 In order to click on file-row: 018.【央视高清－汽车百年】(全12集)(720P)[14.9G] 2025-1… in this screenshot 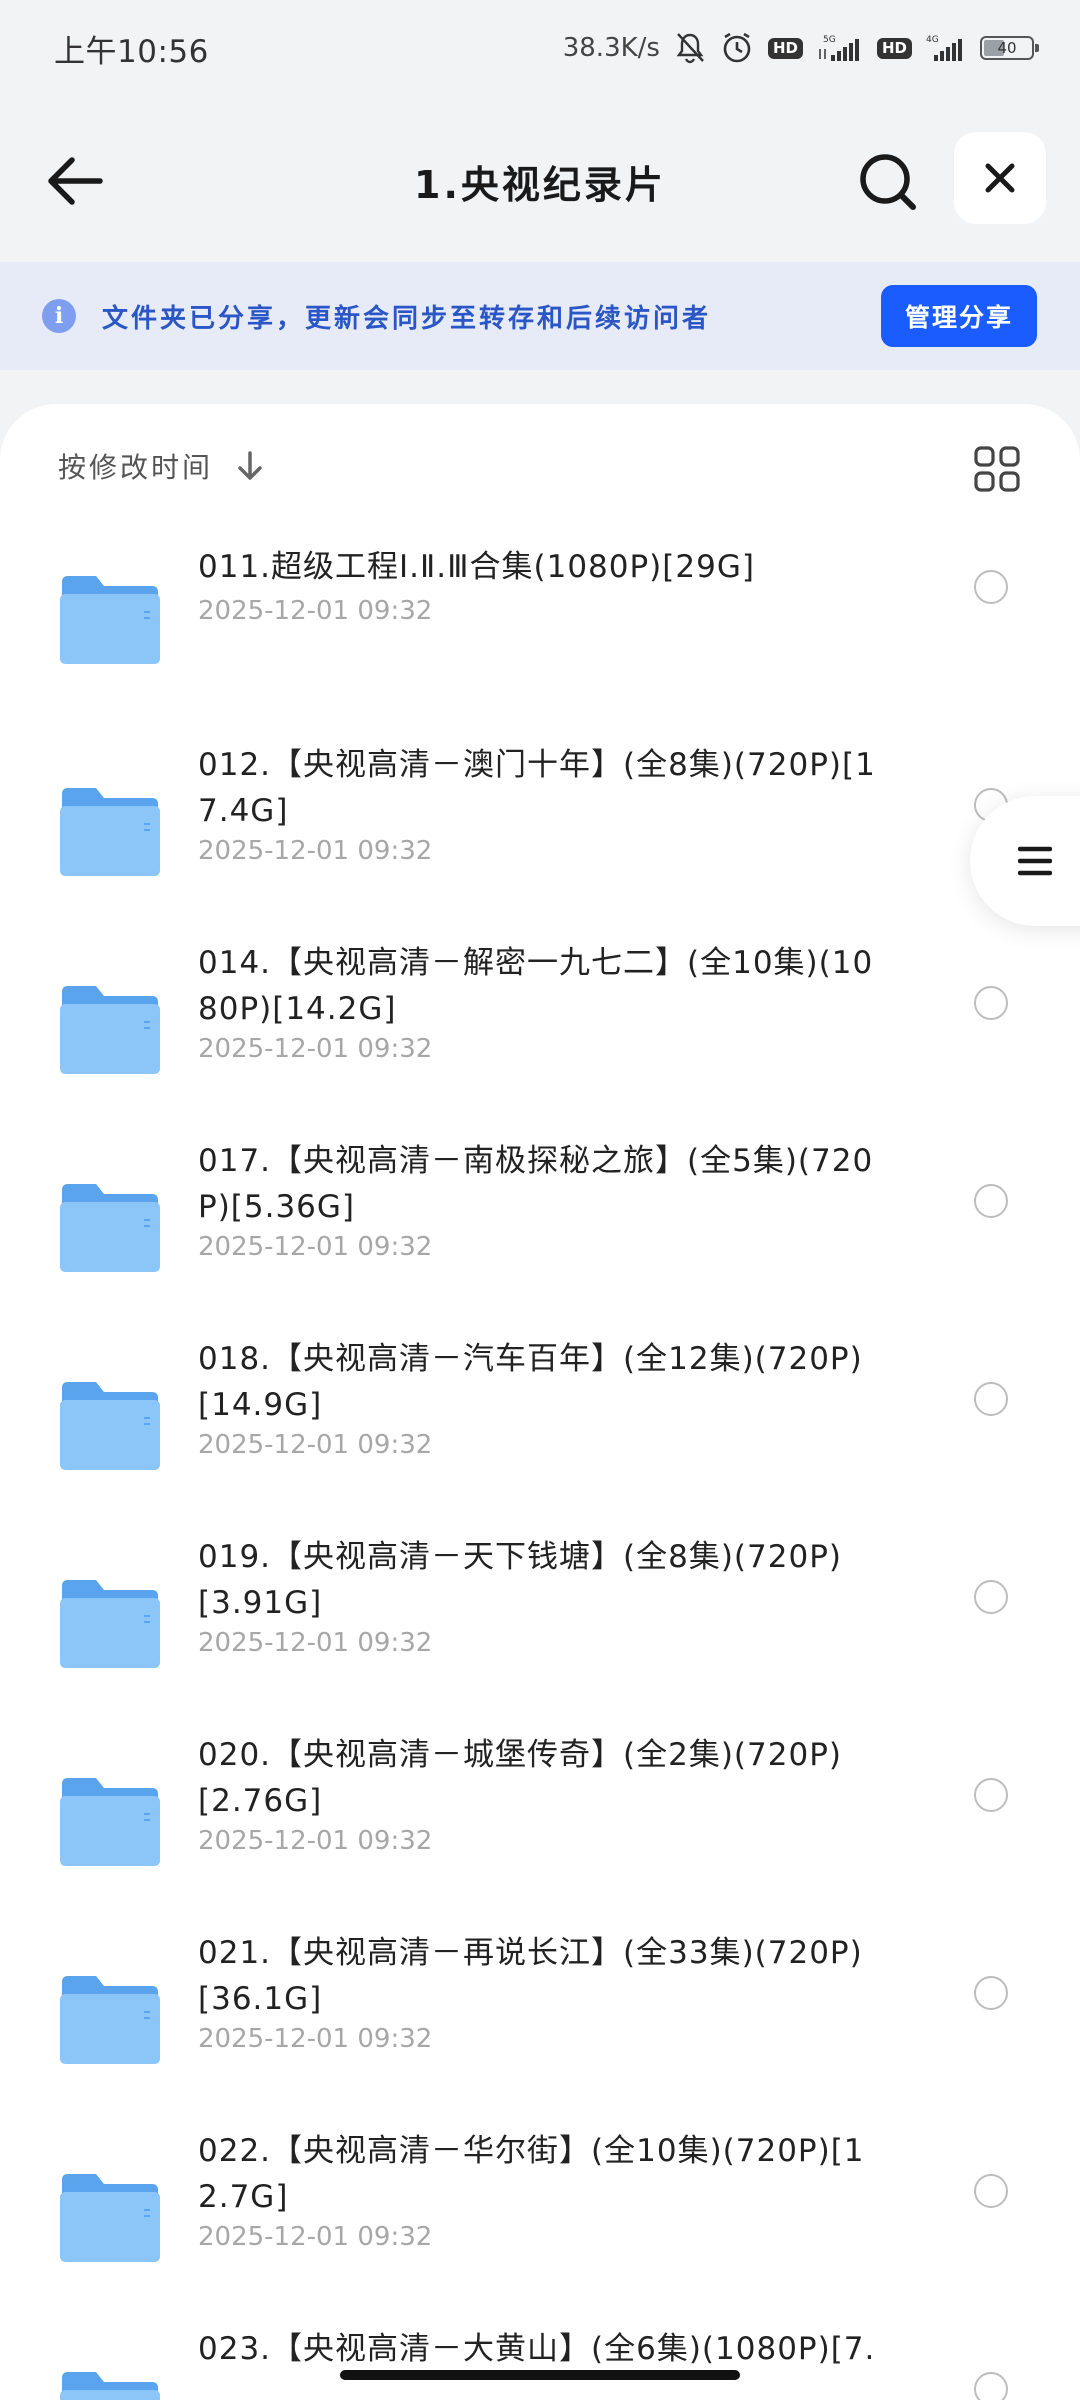, I will do `click(540, 1425)`.